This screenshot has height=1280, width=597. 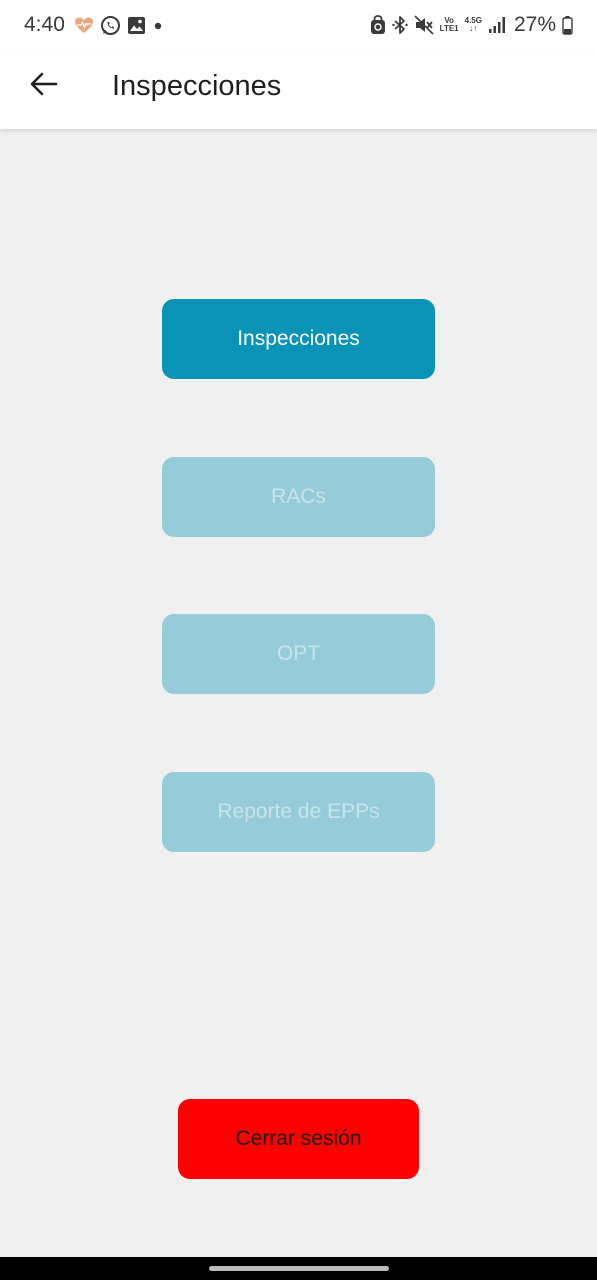 What do you see at coordinates (110, 25) in the screenshot?
I see `whatsapp-icon` at bounding box center [110, 25].